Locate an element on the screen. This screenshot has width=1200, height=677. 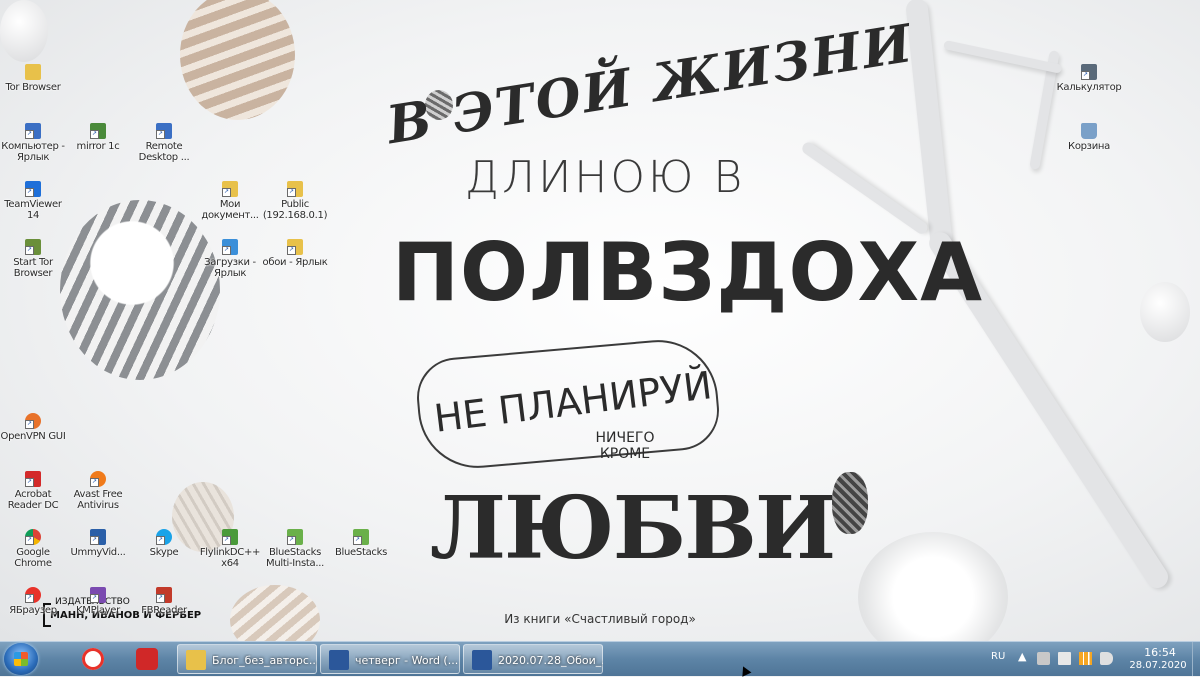
wallpaper-lettering-line1: В ЭТОЙ ЖИЗНИ is located at coordinates (650, 84).